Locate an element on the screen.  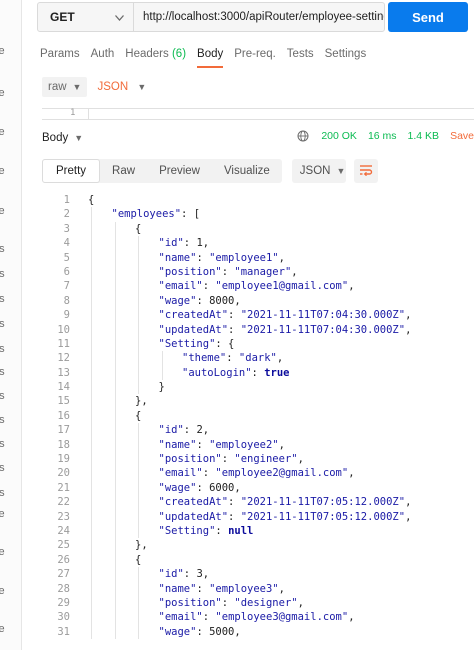
status-badge: 200 OK is located at coordinates (339, 136).